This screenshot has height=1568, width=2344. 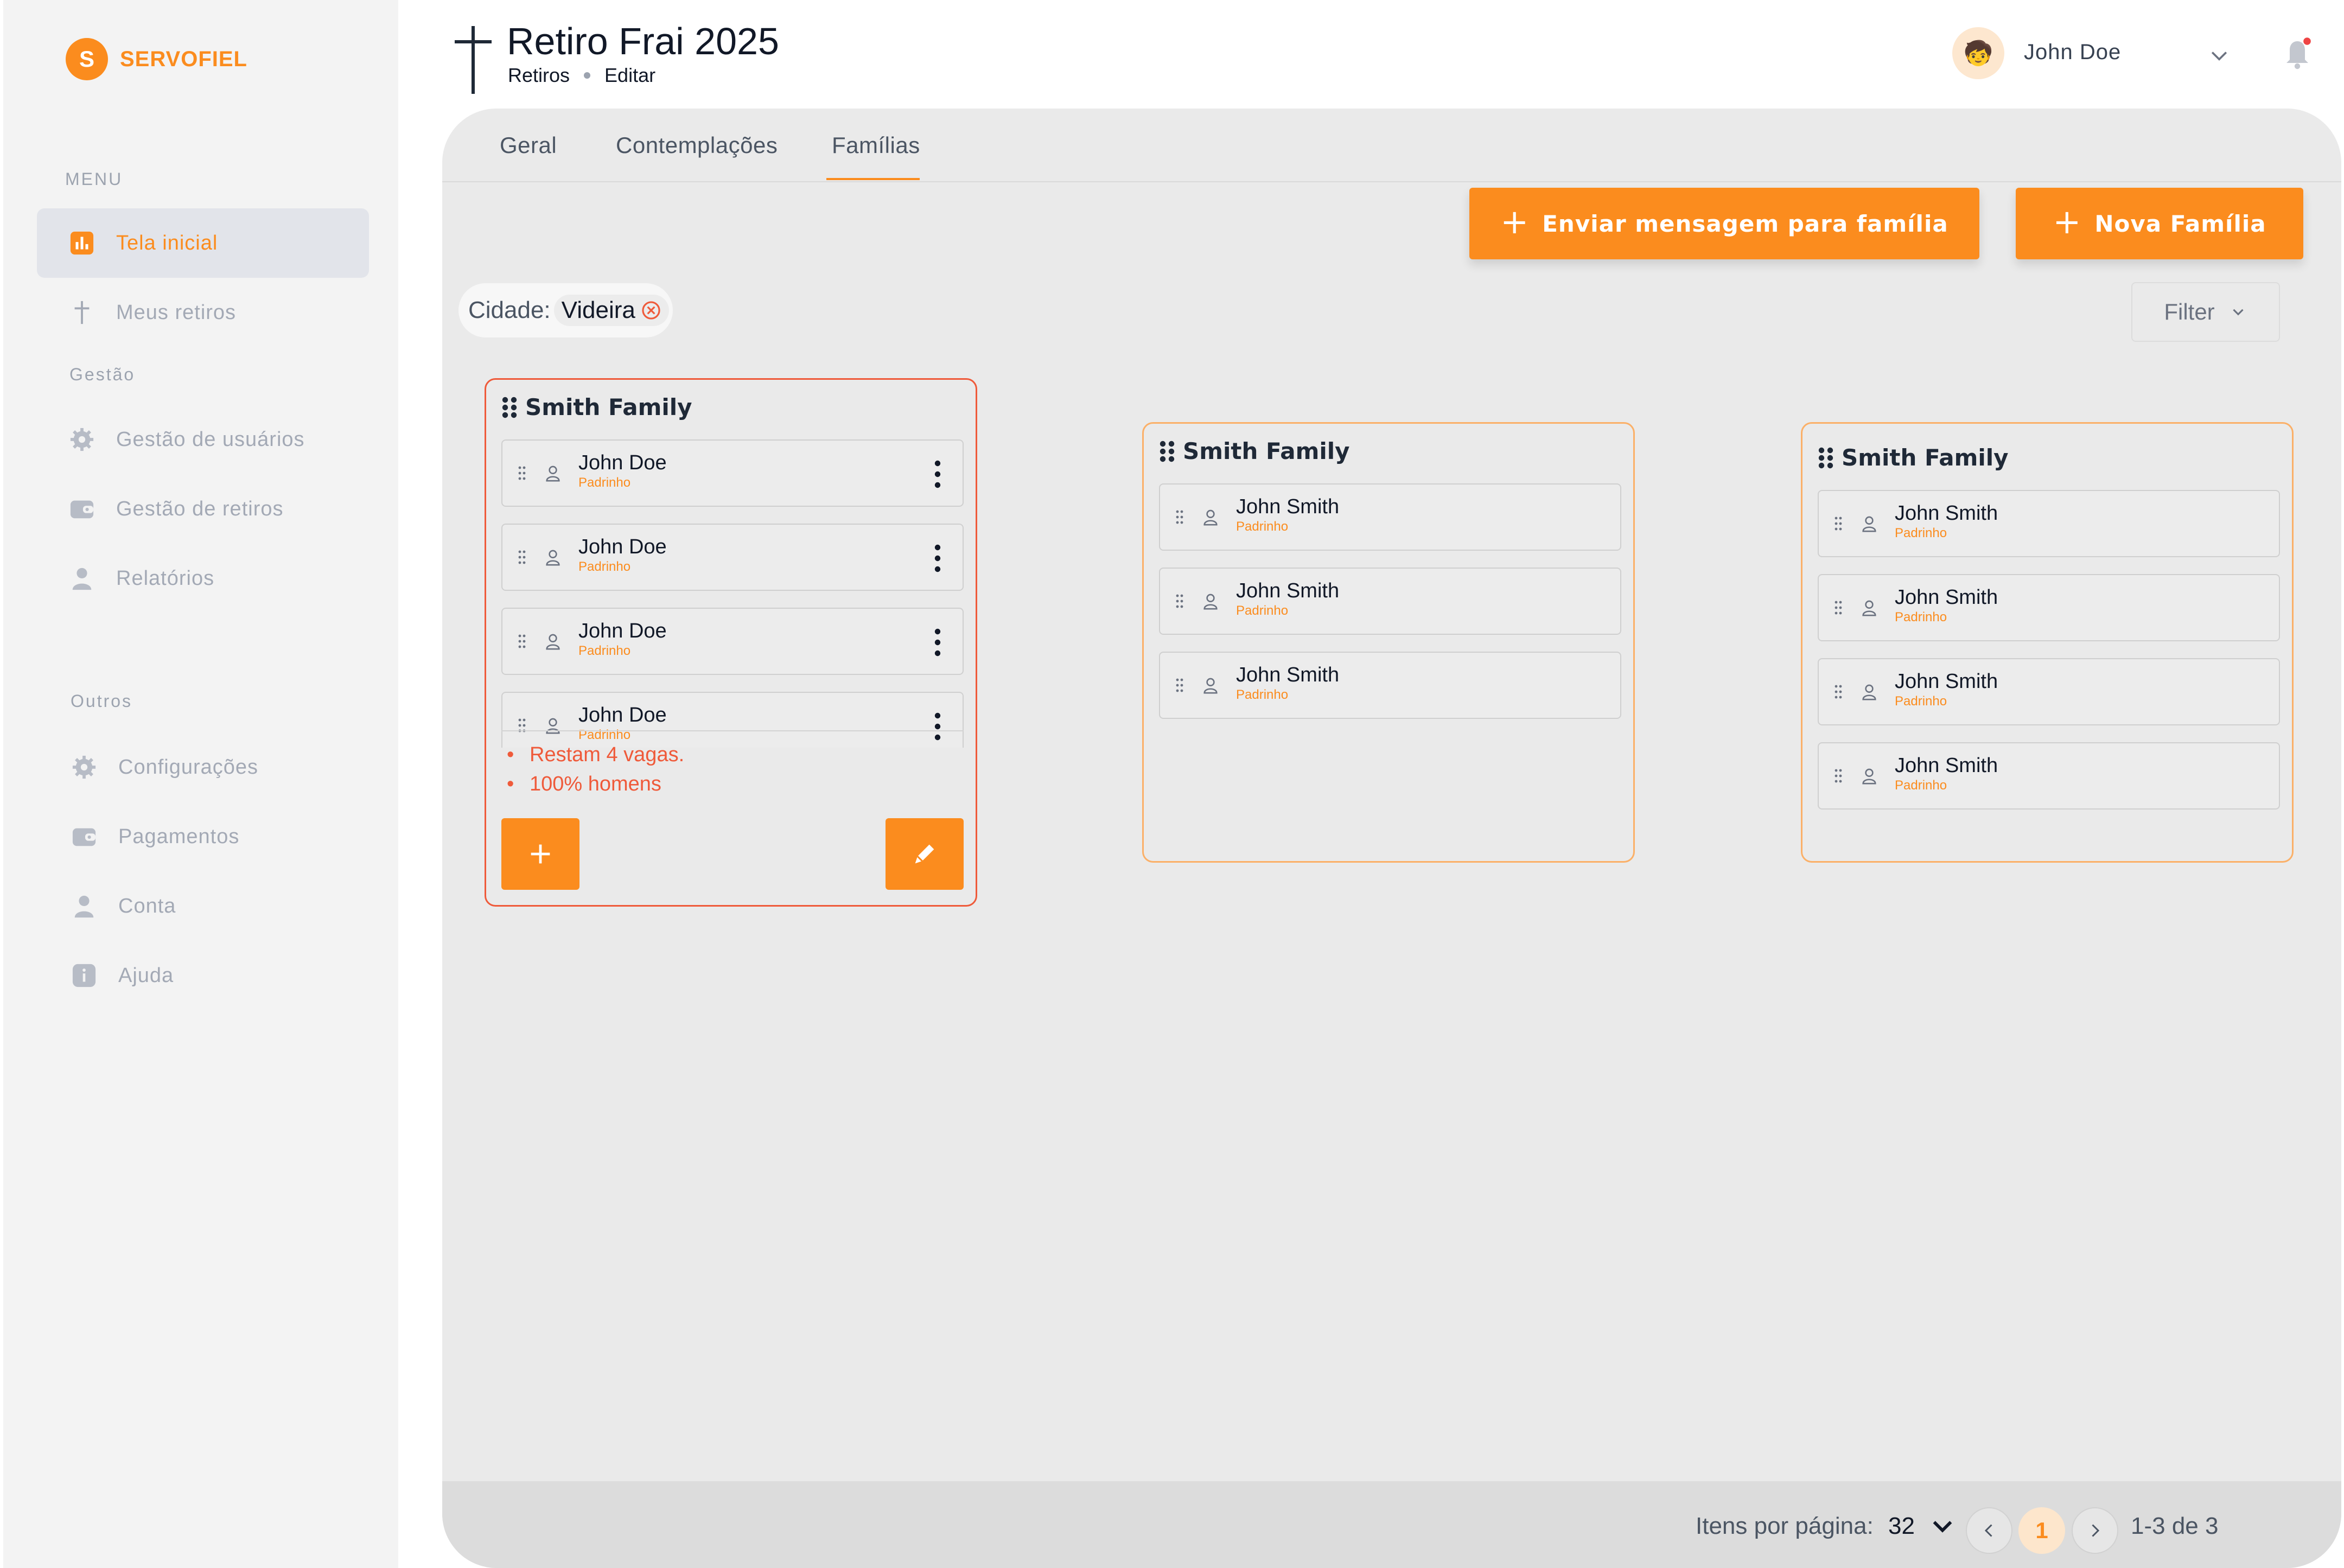 I want to click on sidebar-item-label: Tela inicial, so click(x=167, y=242).